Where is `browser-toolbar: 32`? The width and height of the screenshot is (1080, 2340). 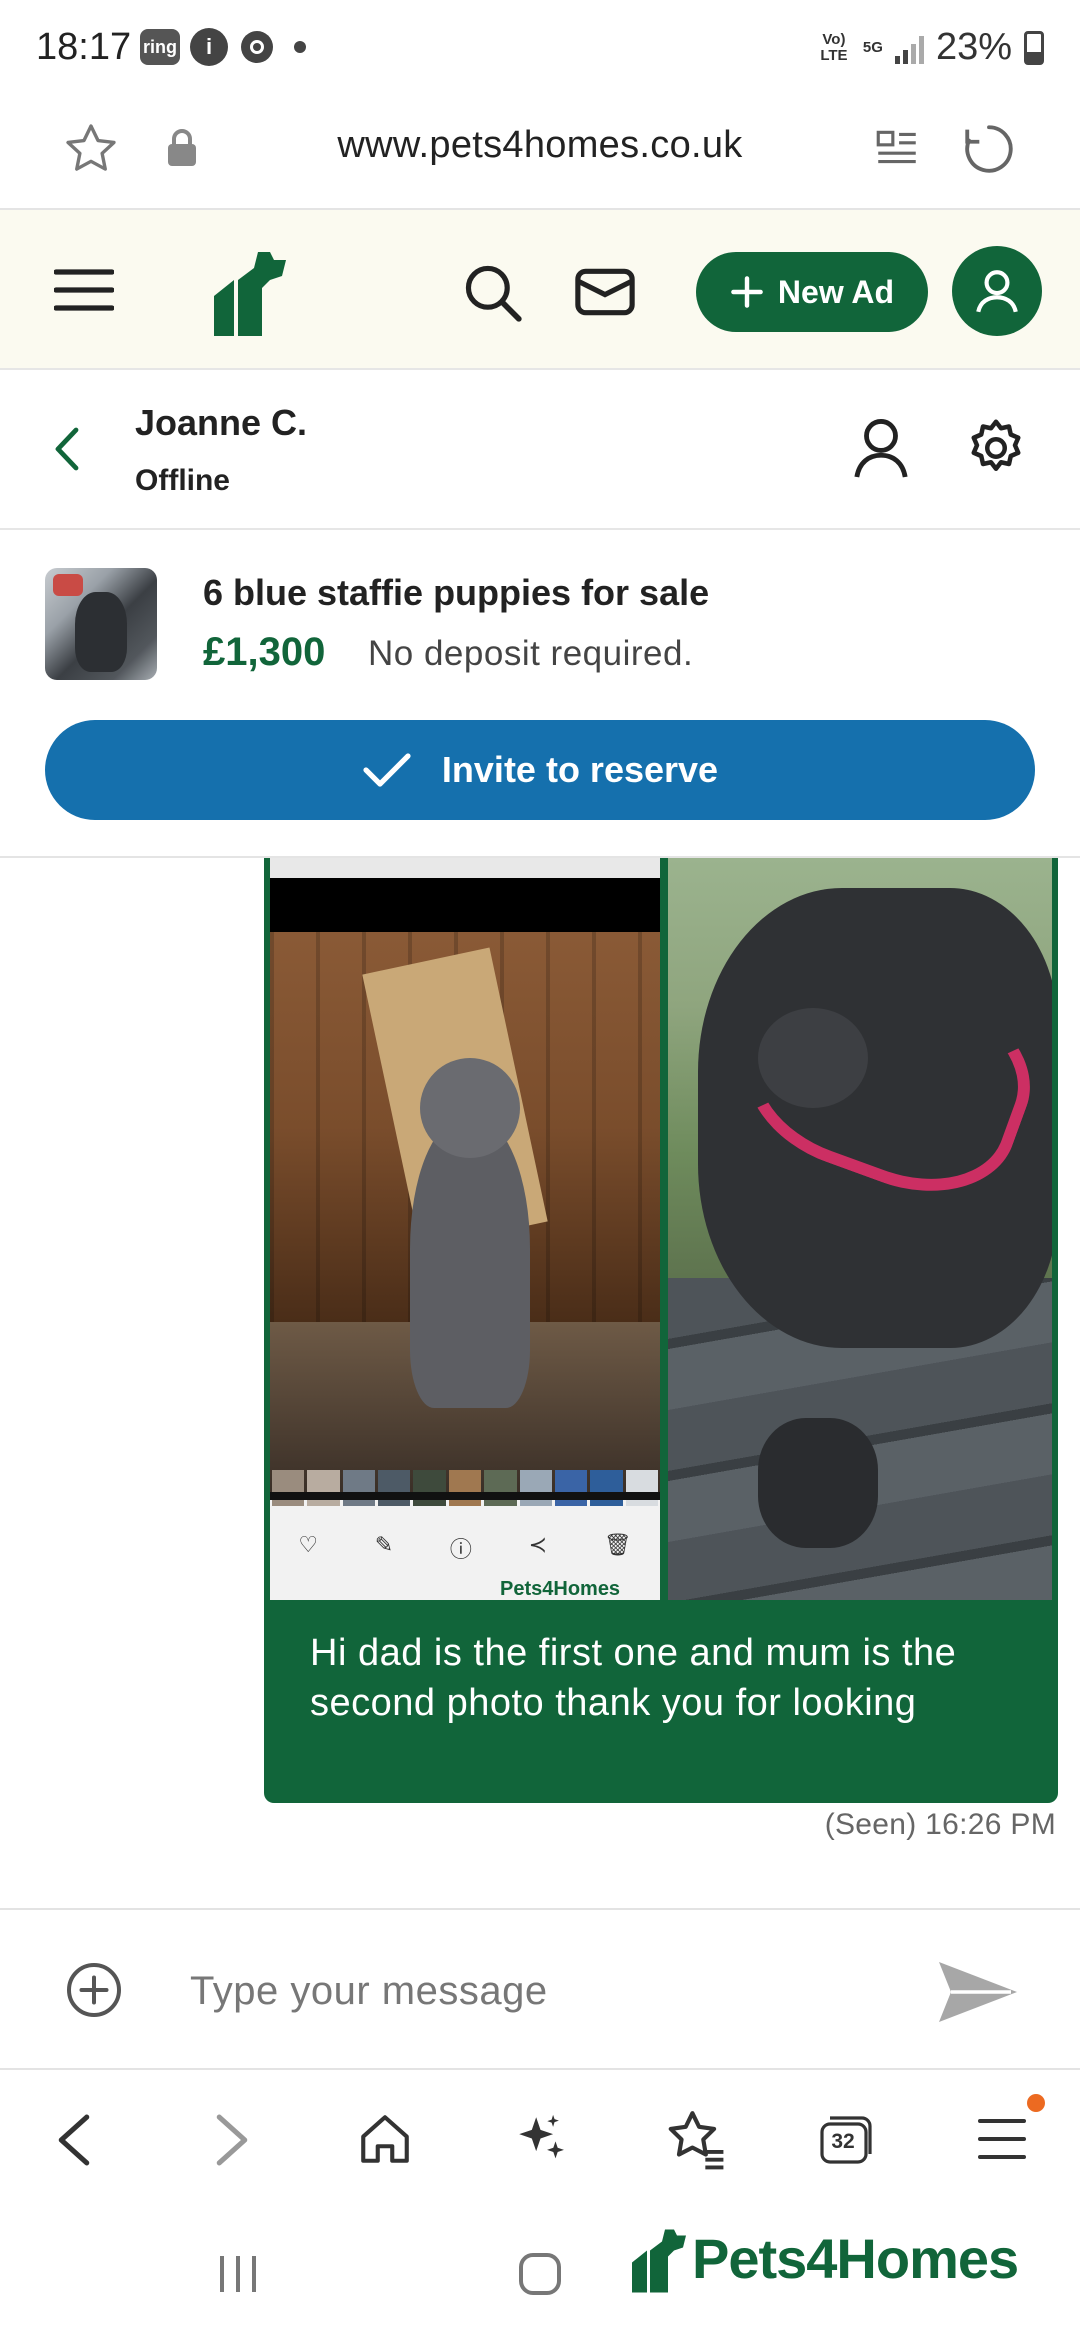 browser-toolbar: 32 is located at coordinates (540, 2140).